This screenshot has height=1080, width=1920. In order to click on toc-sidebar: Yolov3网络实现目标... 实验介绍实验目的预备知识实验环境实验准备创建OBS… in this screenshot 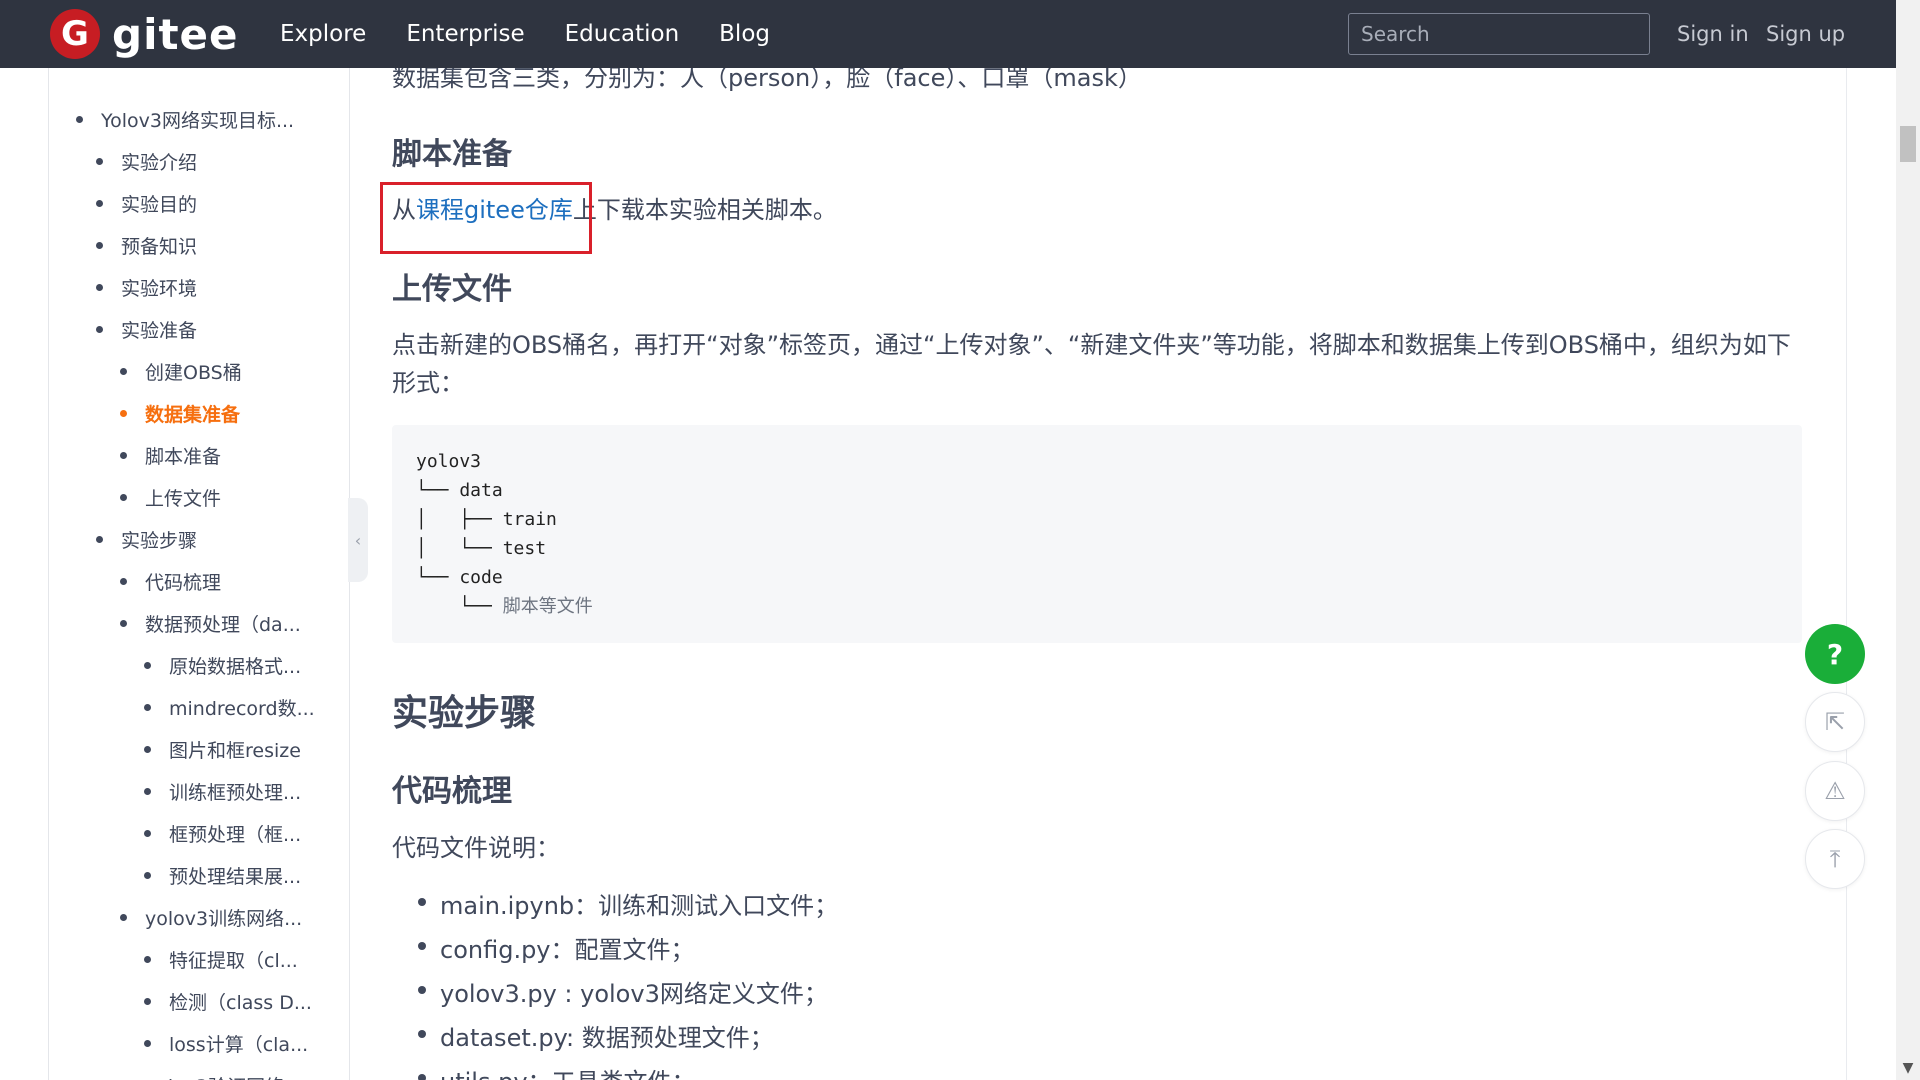, I will do `click(199, 574)`.